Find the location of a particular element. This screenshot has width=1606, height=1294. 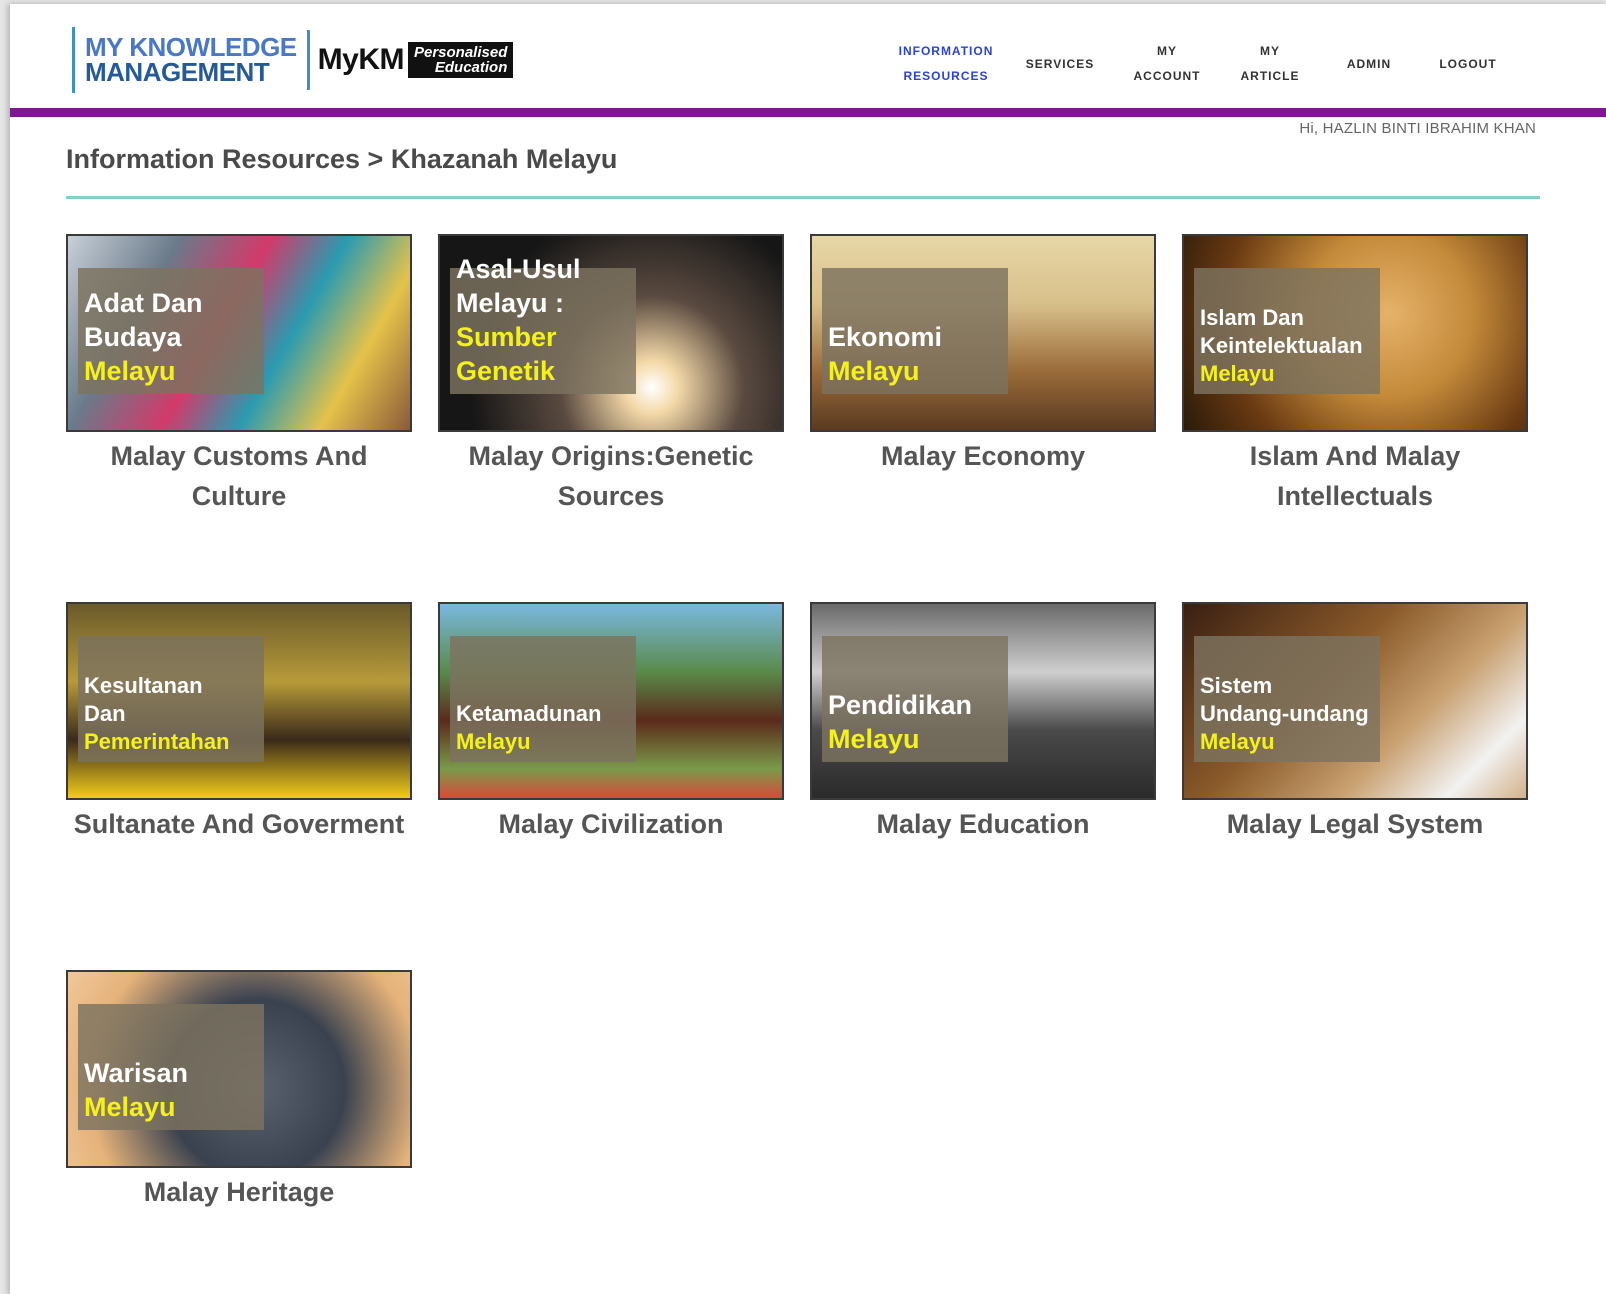

logo-line2: MANAGEMENT is located at coordinates (177, 72).